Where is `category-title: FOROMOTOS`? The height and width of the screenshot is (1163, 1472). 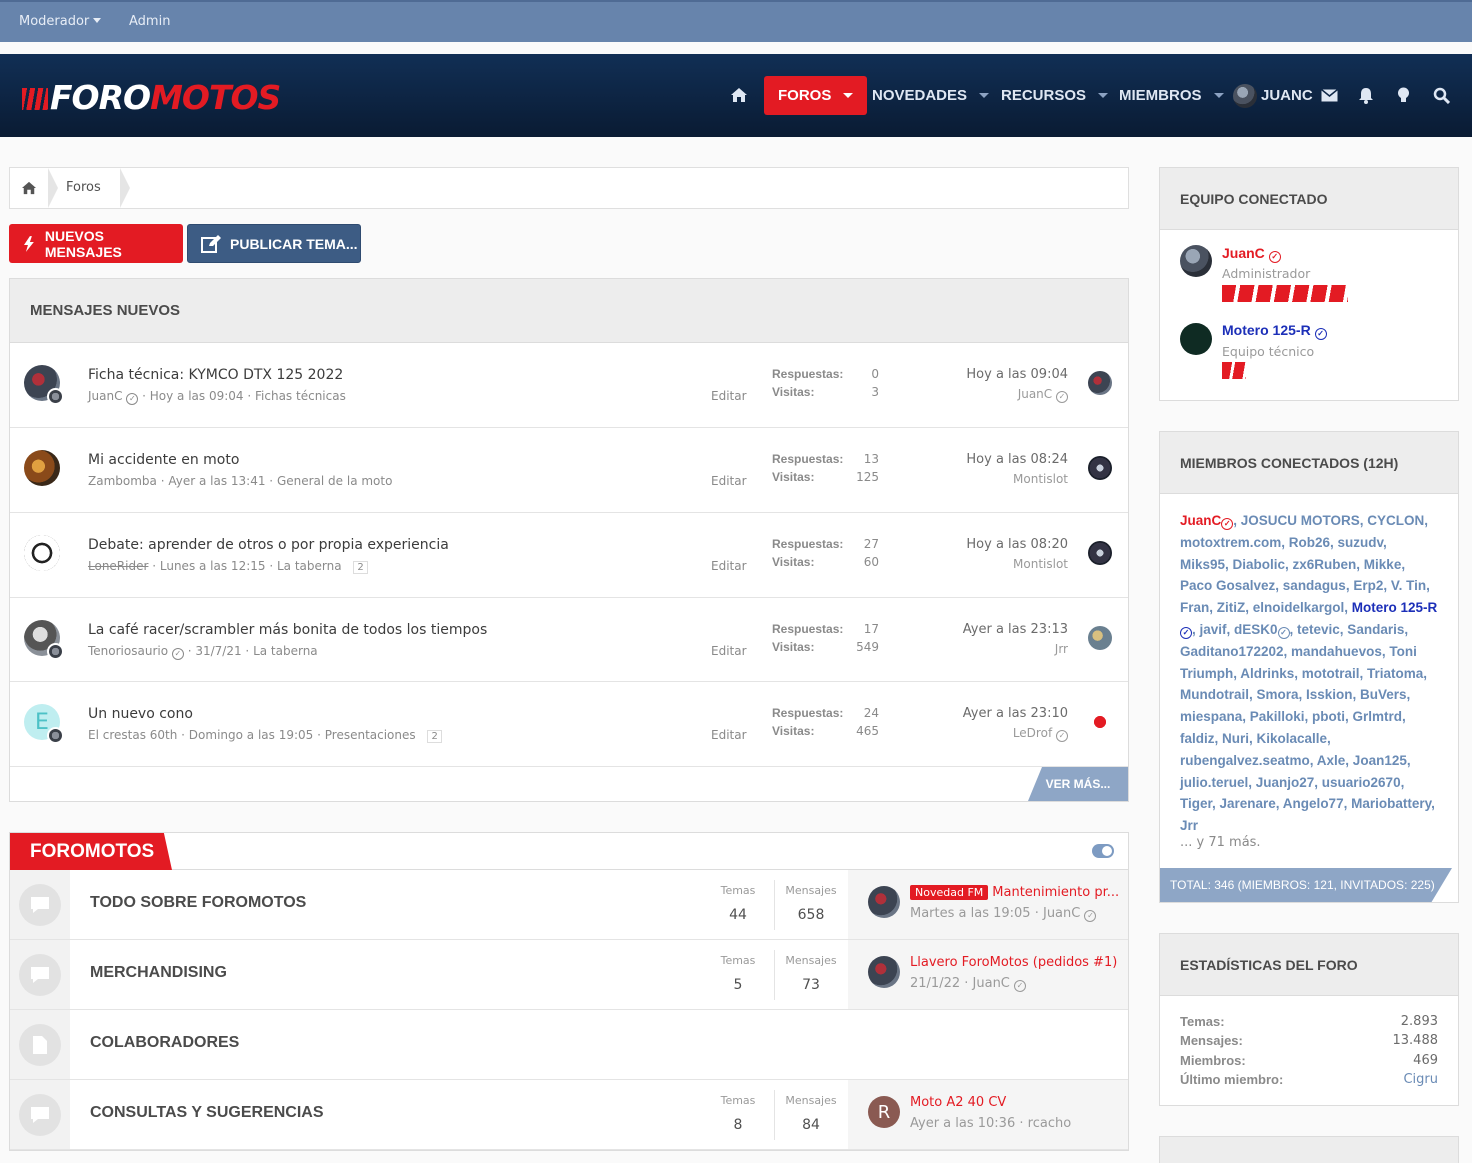 category-title: FOROMOTOS is located at coordinates (91, 851).